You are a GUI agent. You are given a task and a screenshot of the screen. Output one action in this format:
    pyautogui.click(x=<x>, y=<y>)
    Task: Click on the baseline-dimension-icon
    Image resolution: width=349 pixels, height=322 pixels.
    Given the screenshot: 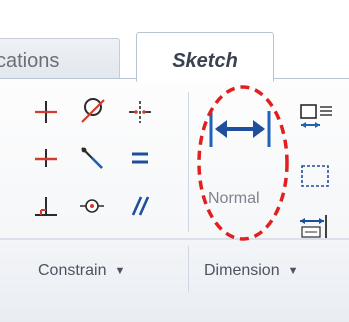 What is the action you would take?
    pyautogui.click(x=316, y=117)
    